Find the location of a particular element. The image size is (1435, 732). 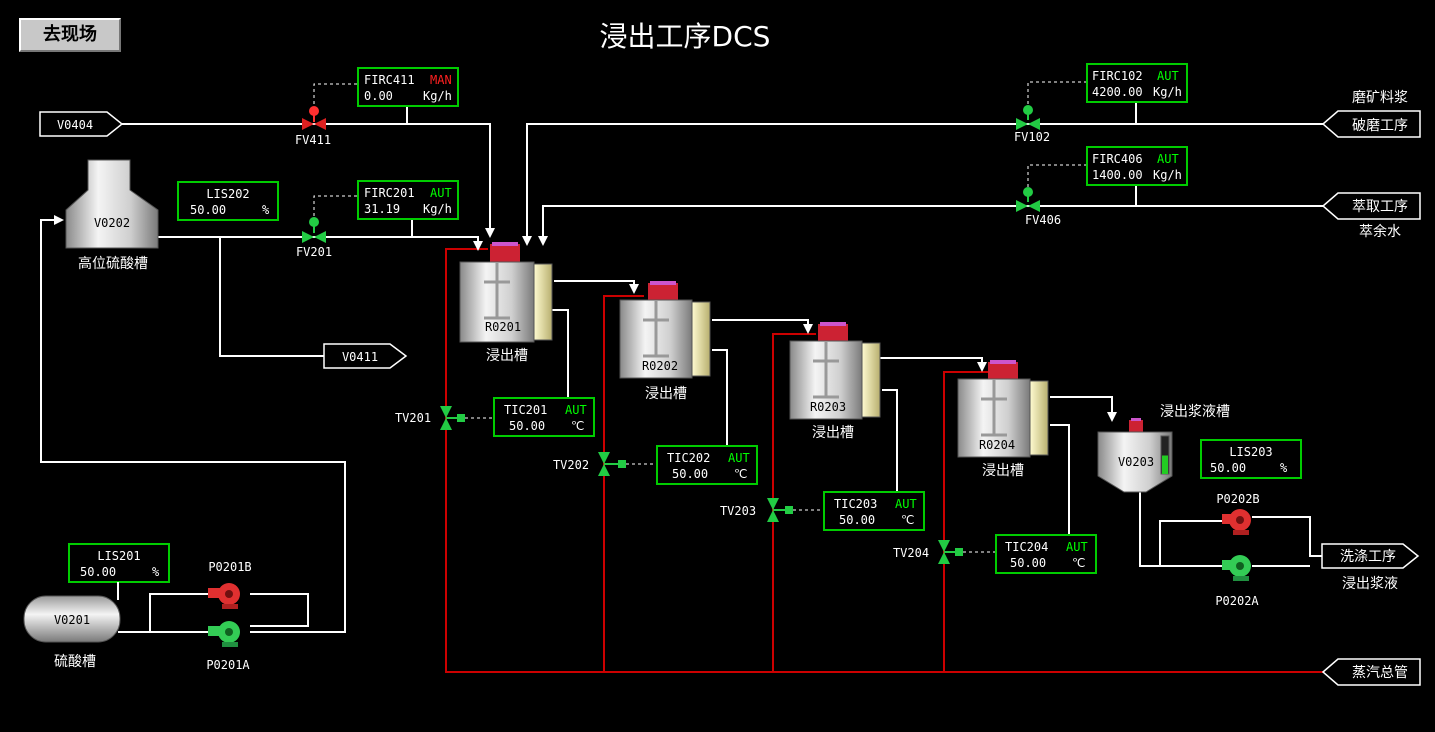

r0203-name: 浸出槽 is located at coordinates (833, 433).